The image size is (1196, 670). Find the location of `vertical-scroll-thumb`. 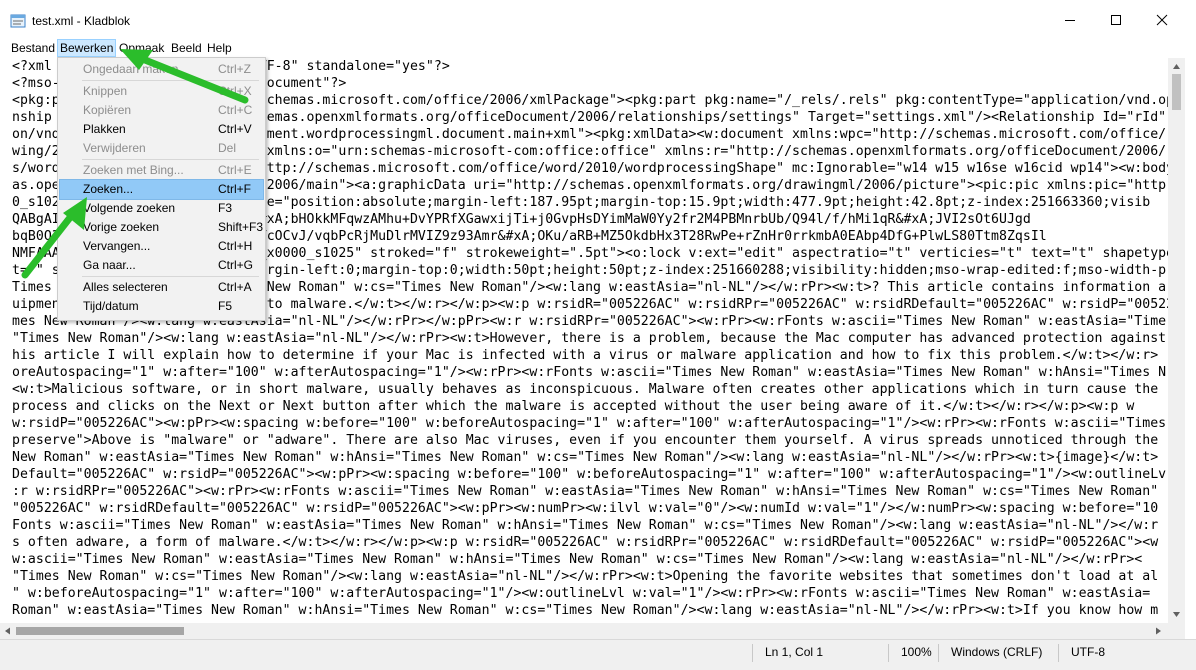

vertical-scroll-thumb is located at coordinates (1176, 92).